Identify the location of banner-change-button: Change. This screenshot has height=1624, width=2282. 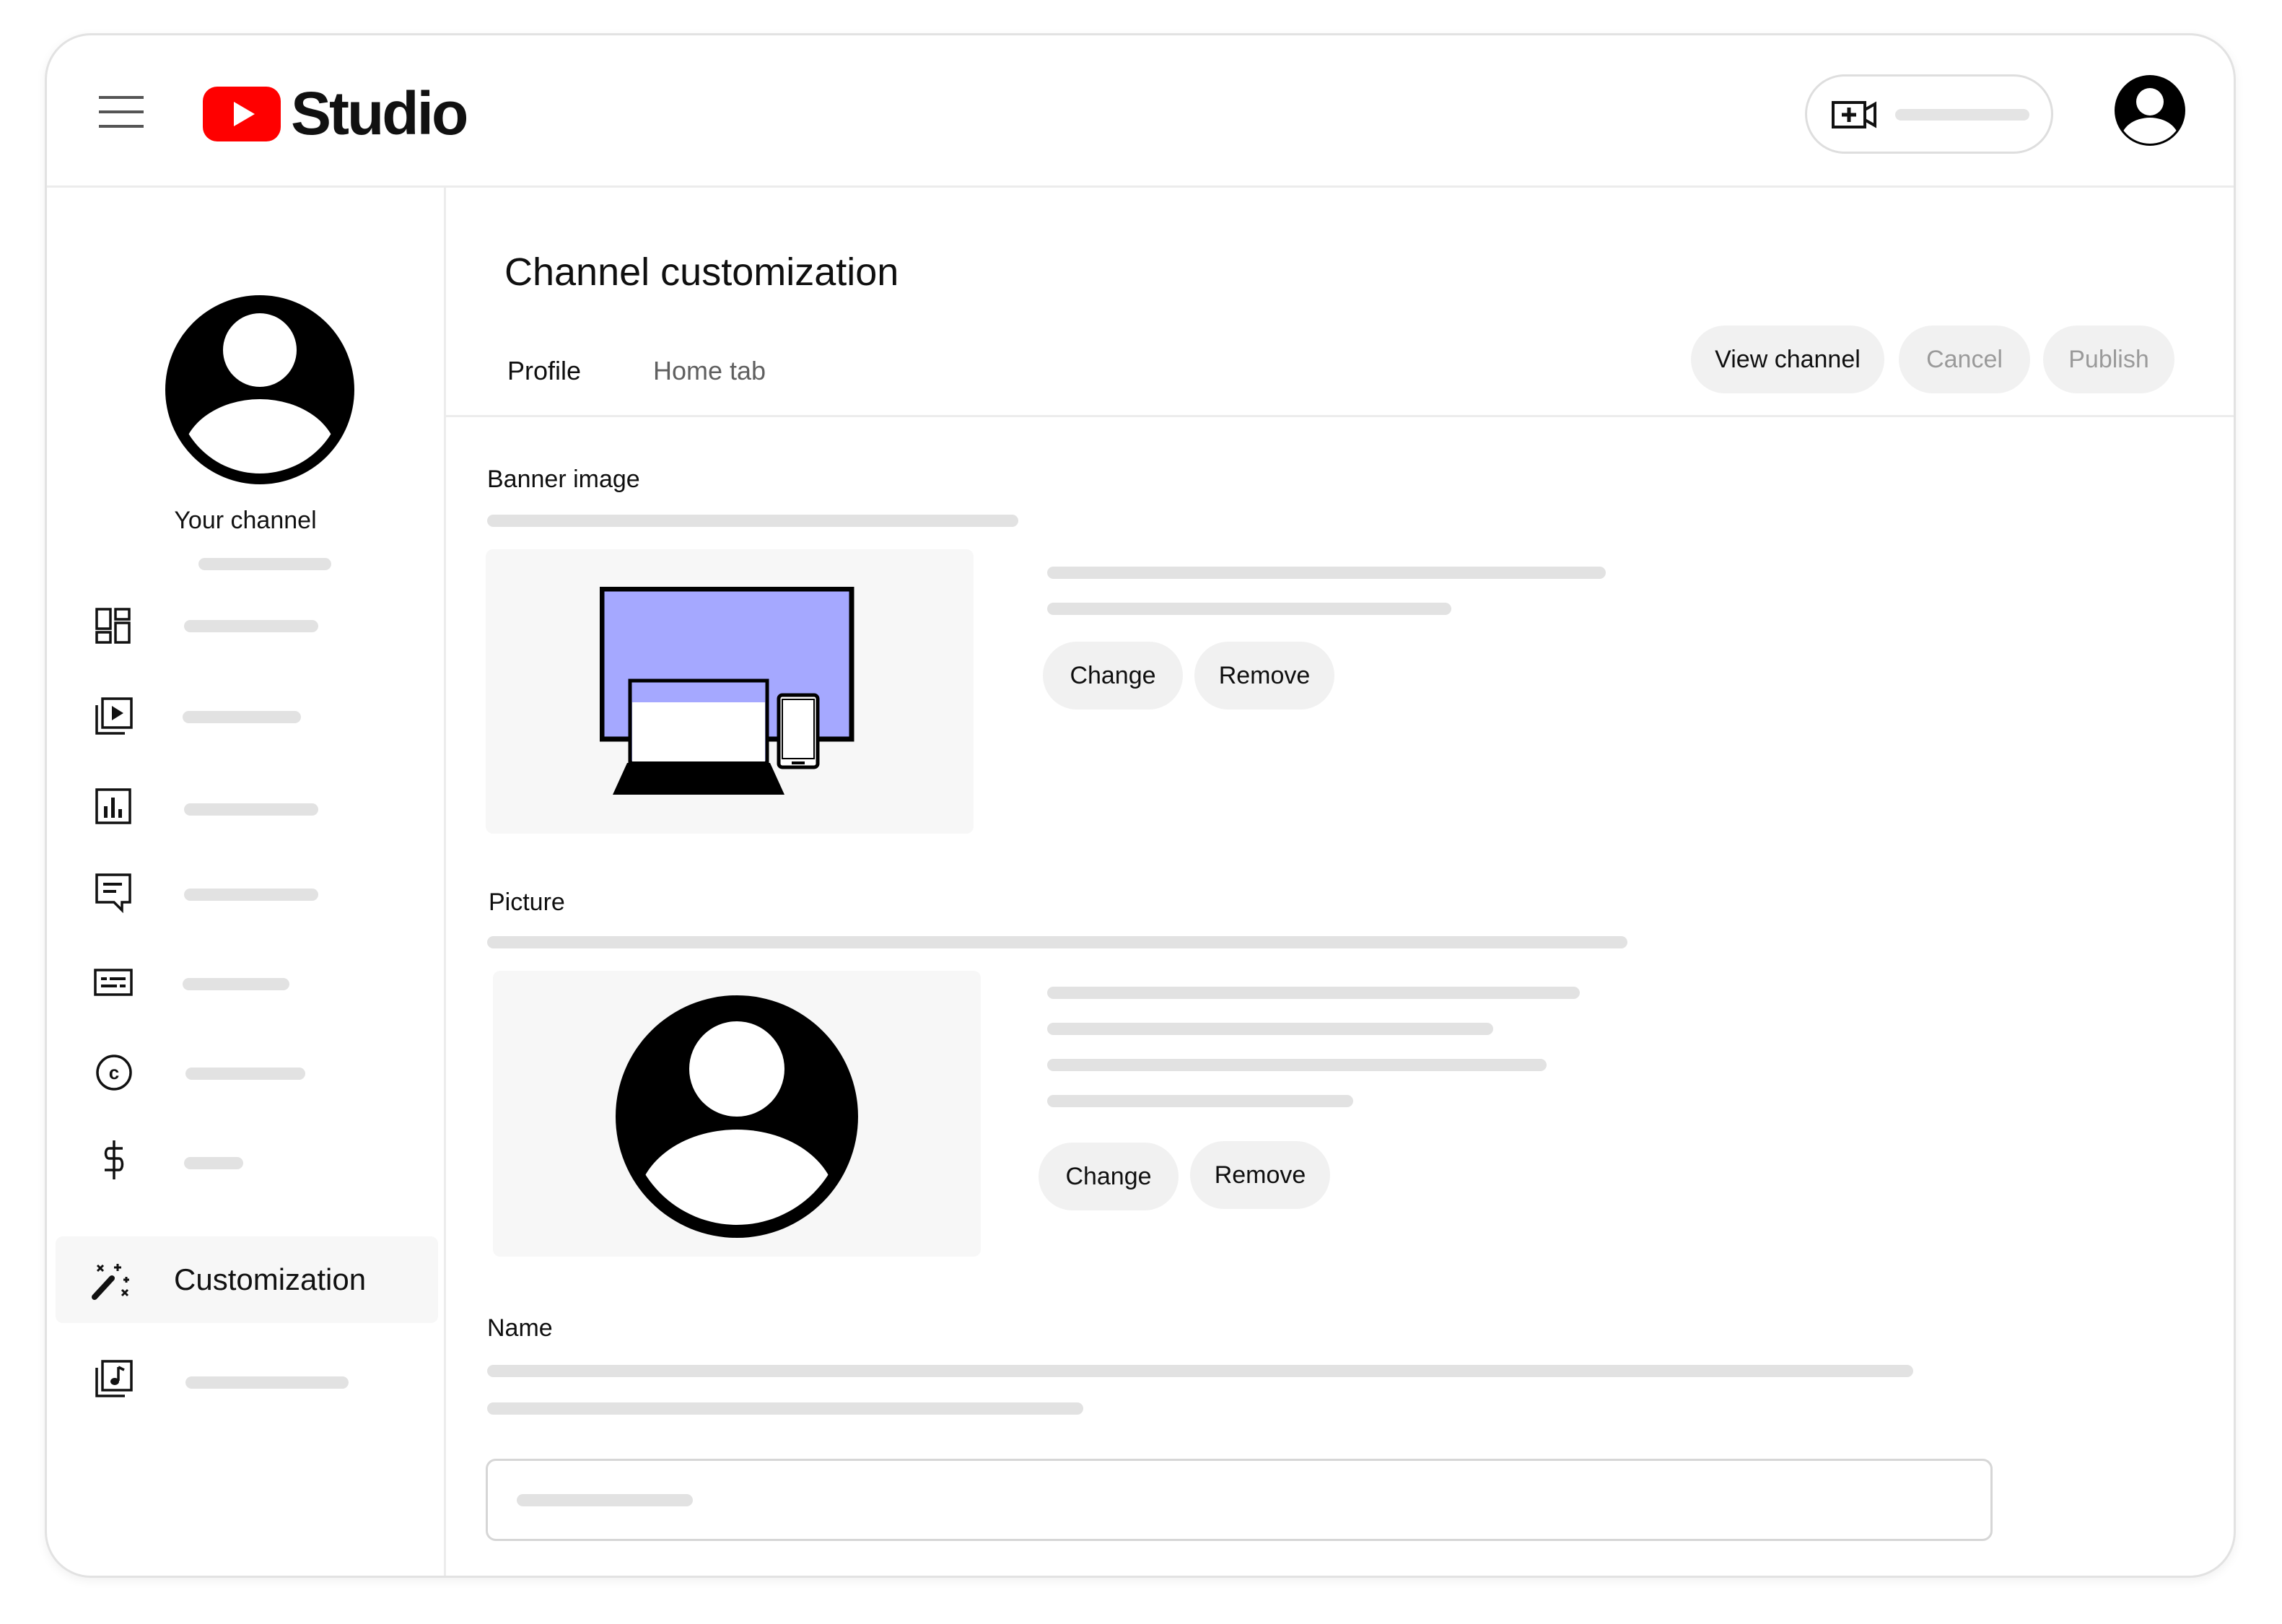
(1113, 676).